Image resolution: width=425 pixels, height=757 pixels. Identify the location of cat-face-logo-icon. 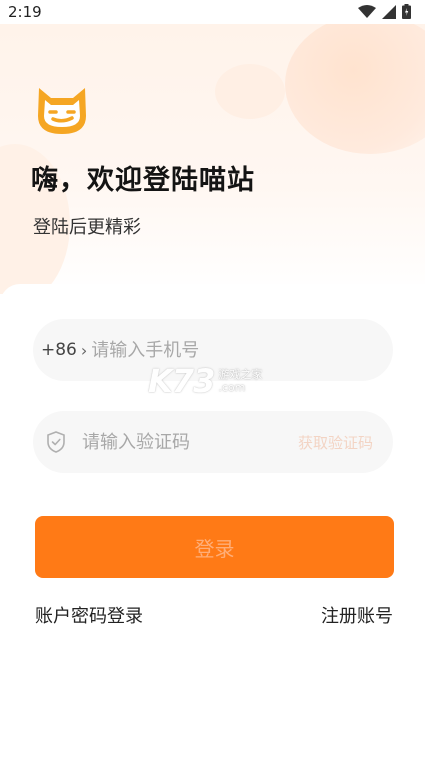
(62, 111).